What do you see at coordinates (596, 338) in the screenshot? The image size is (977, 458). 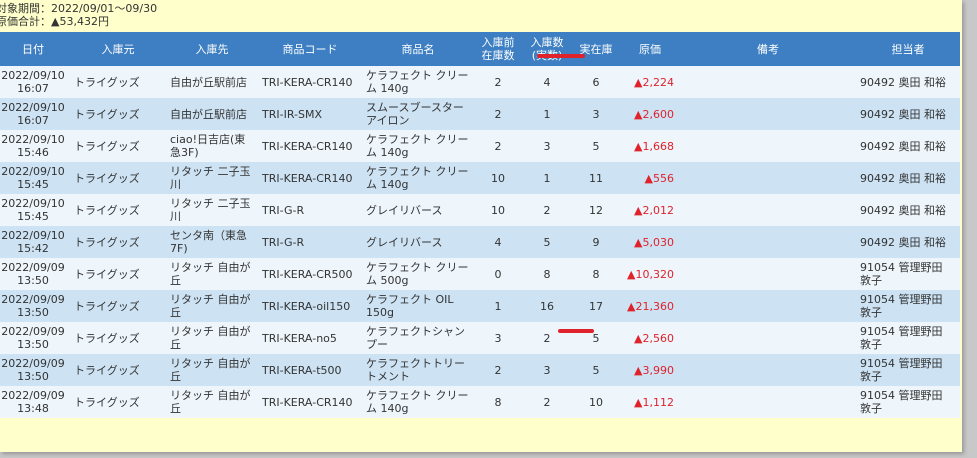 I see `cell-actual-stock: 5` at bounding box center [596, 338].